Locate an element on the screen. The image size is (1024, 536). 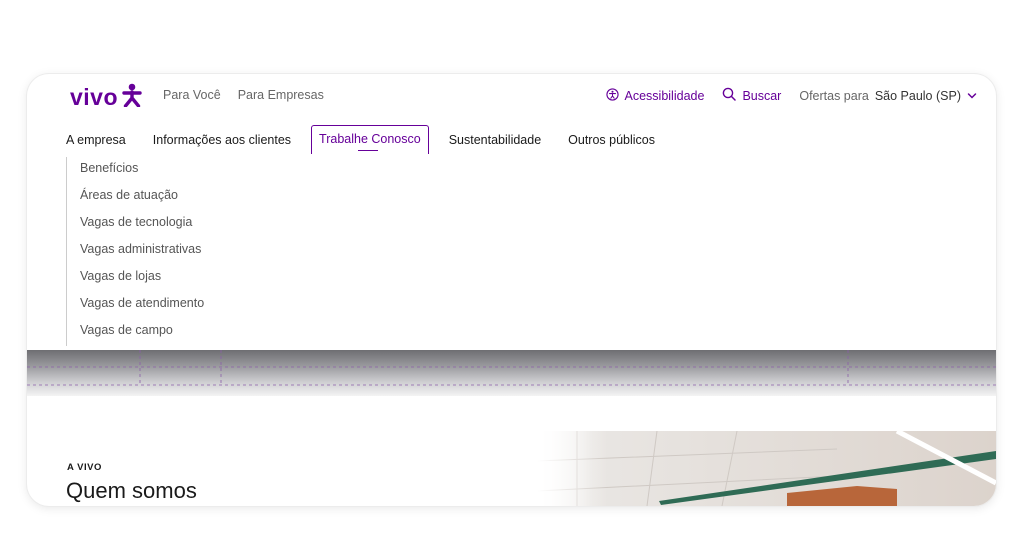
section-eyebrow: A VIVO is located at coordinates (84, 467).